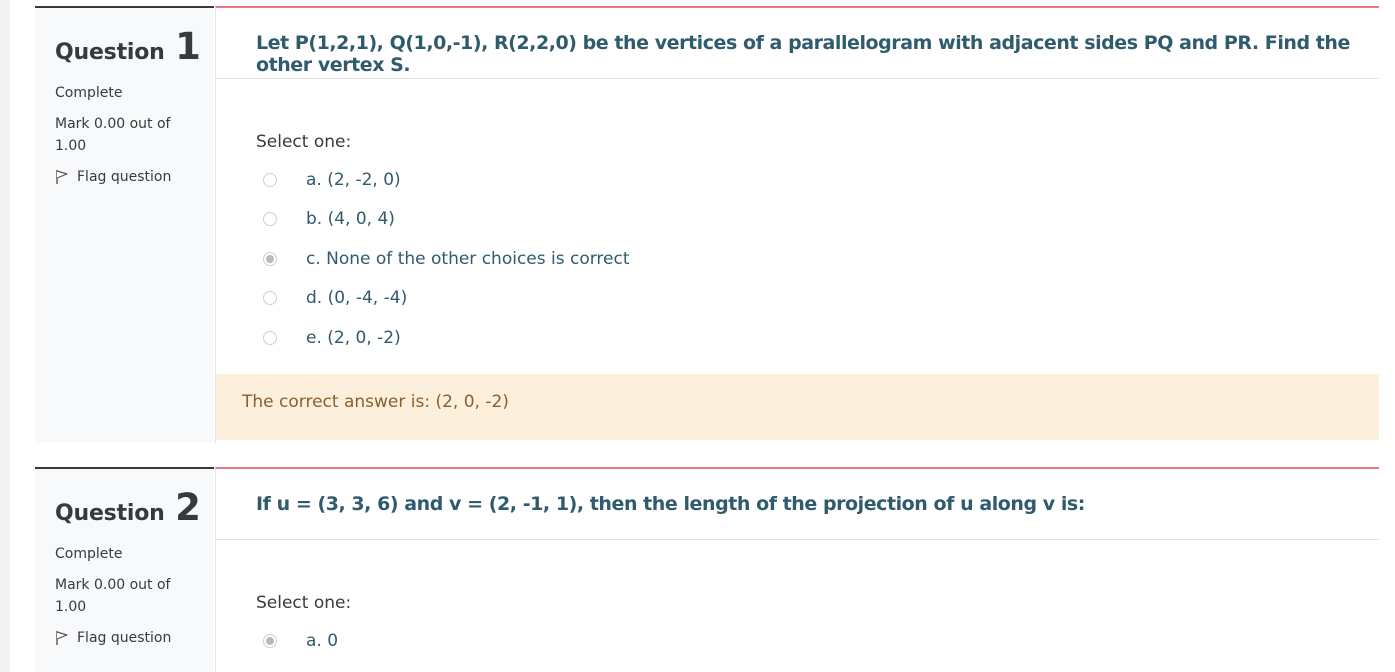 This screenshot has height=672, width=1395. I want to click on answer-option-a: a. (2, -2, 0), so click(821, 180).